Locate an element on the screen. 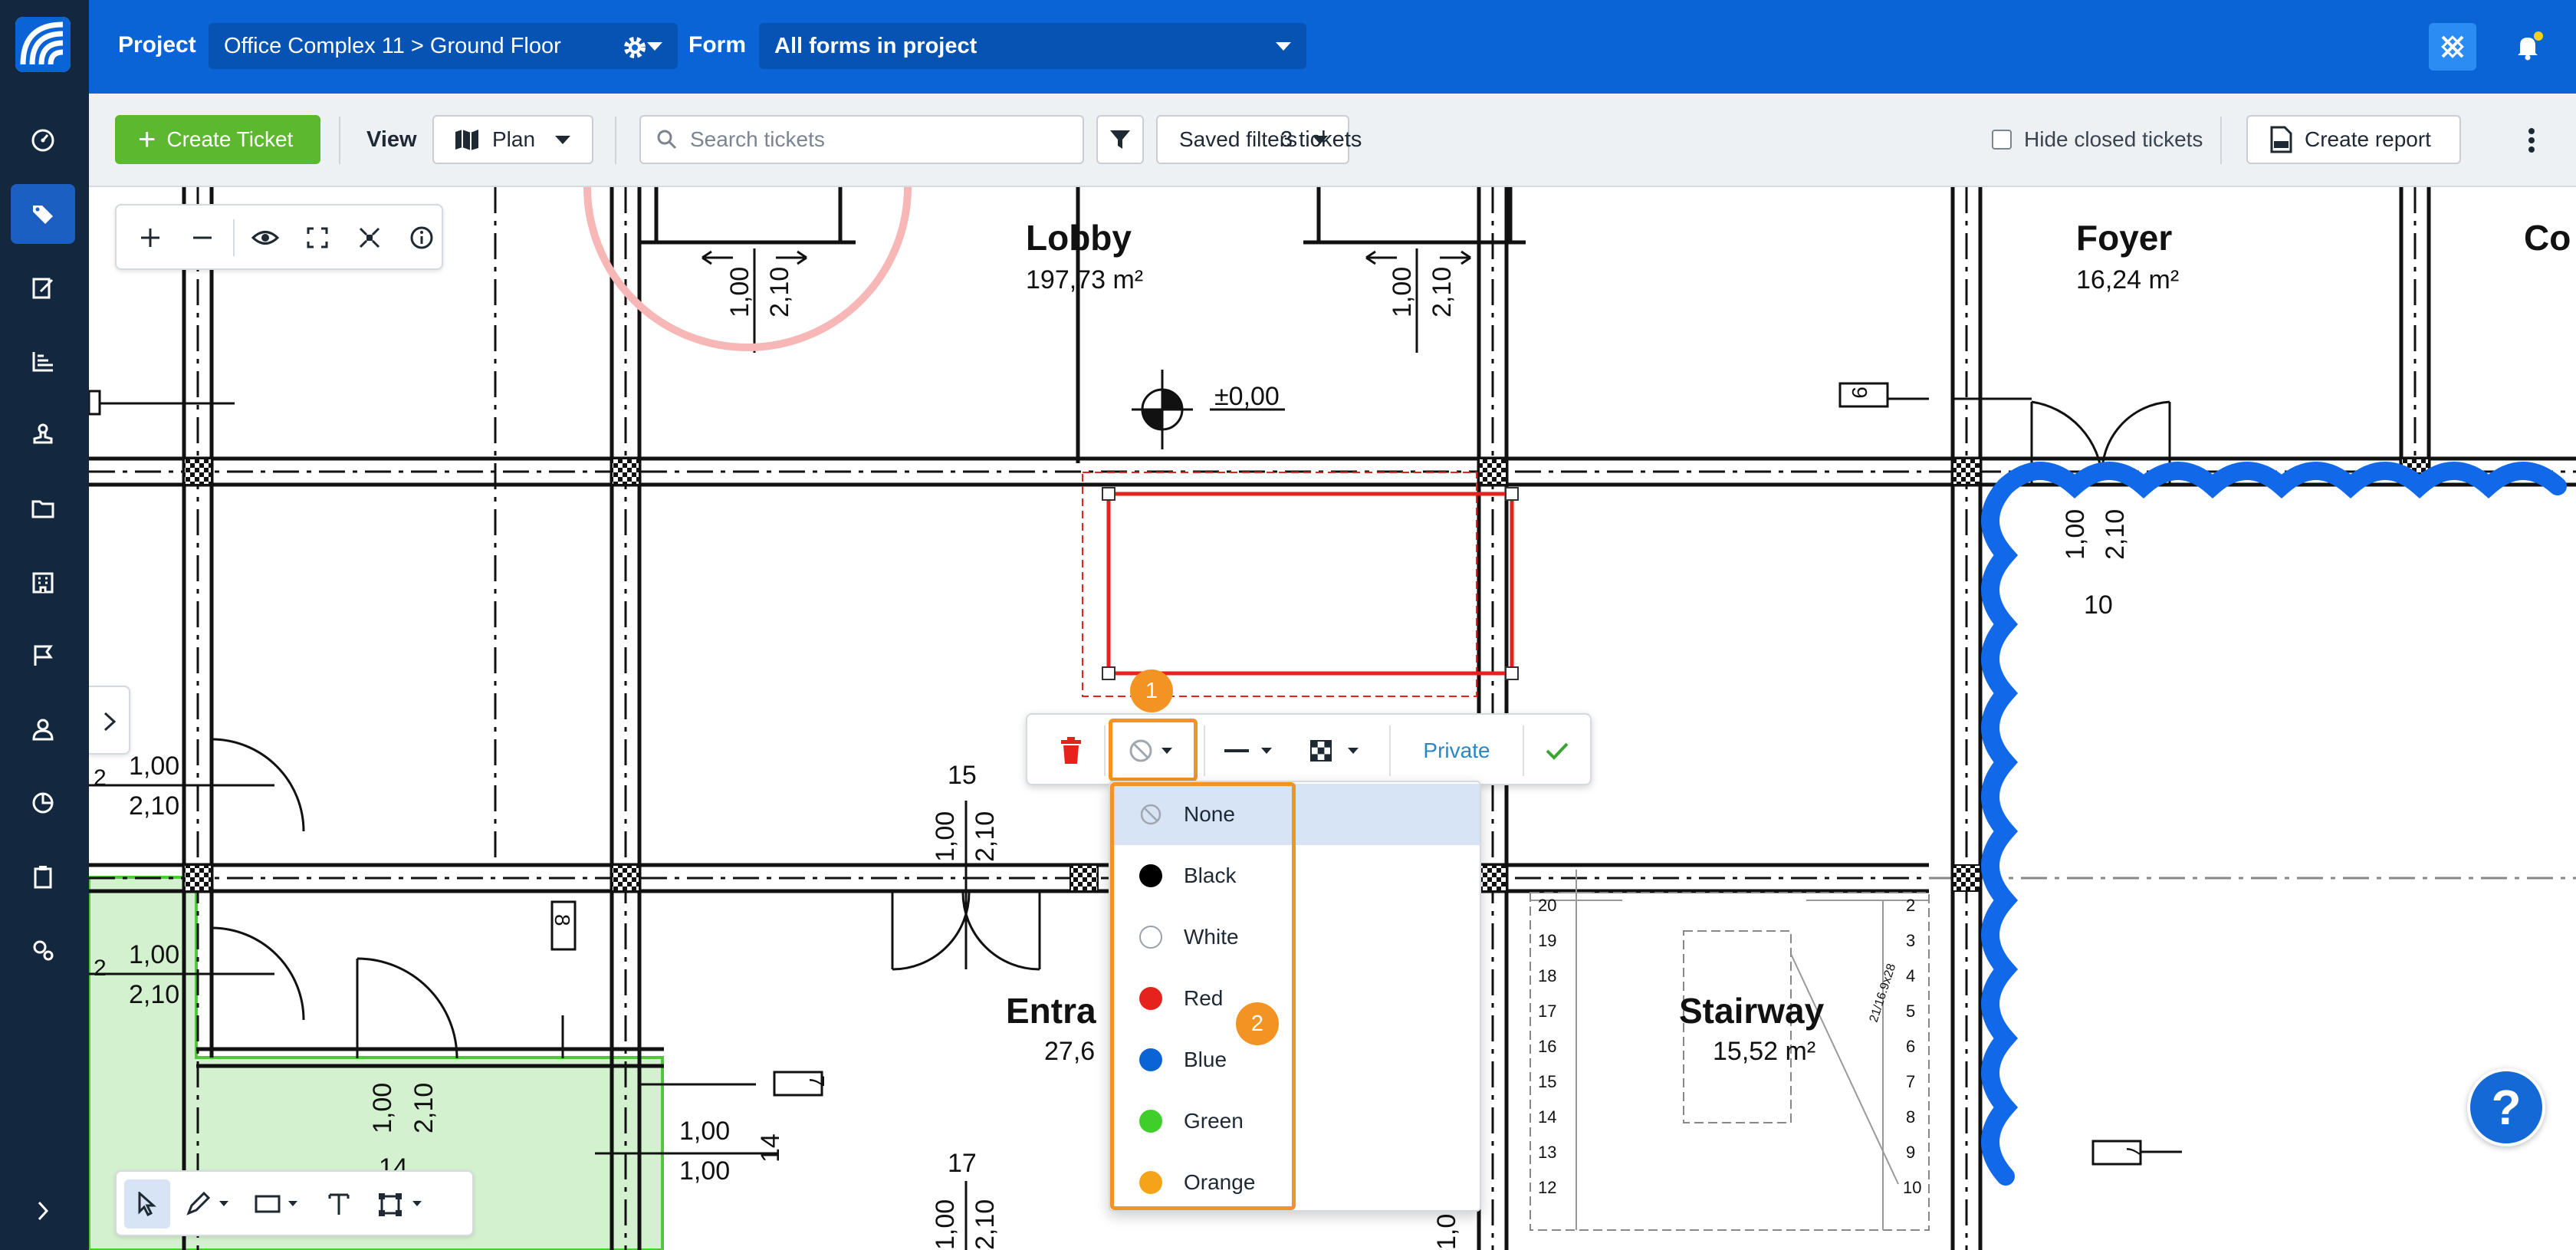  select-tool-button is located at coordinates (147, 1204).